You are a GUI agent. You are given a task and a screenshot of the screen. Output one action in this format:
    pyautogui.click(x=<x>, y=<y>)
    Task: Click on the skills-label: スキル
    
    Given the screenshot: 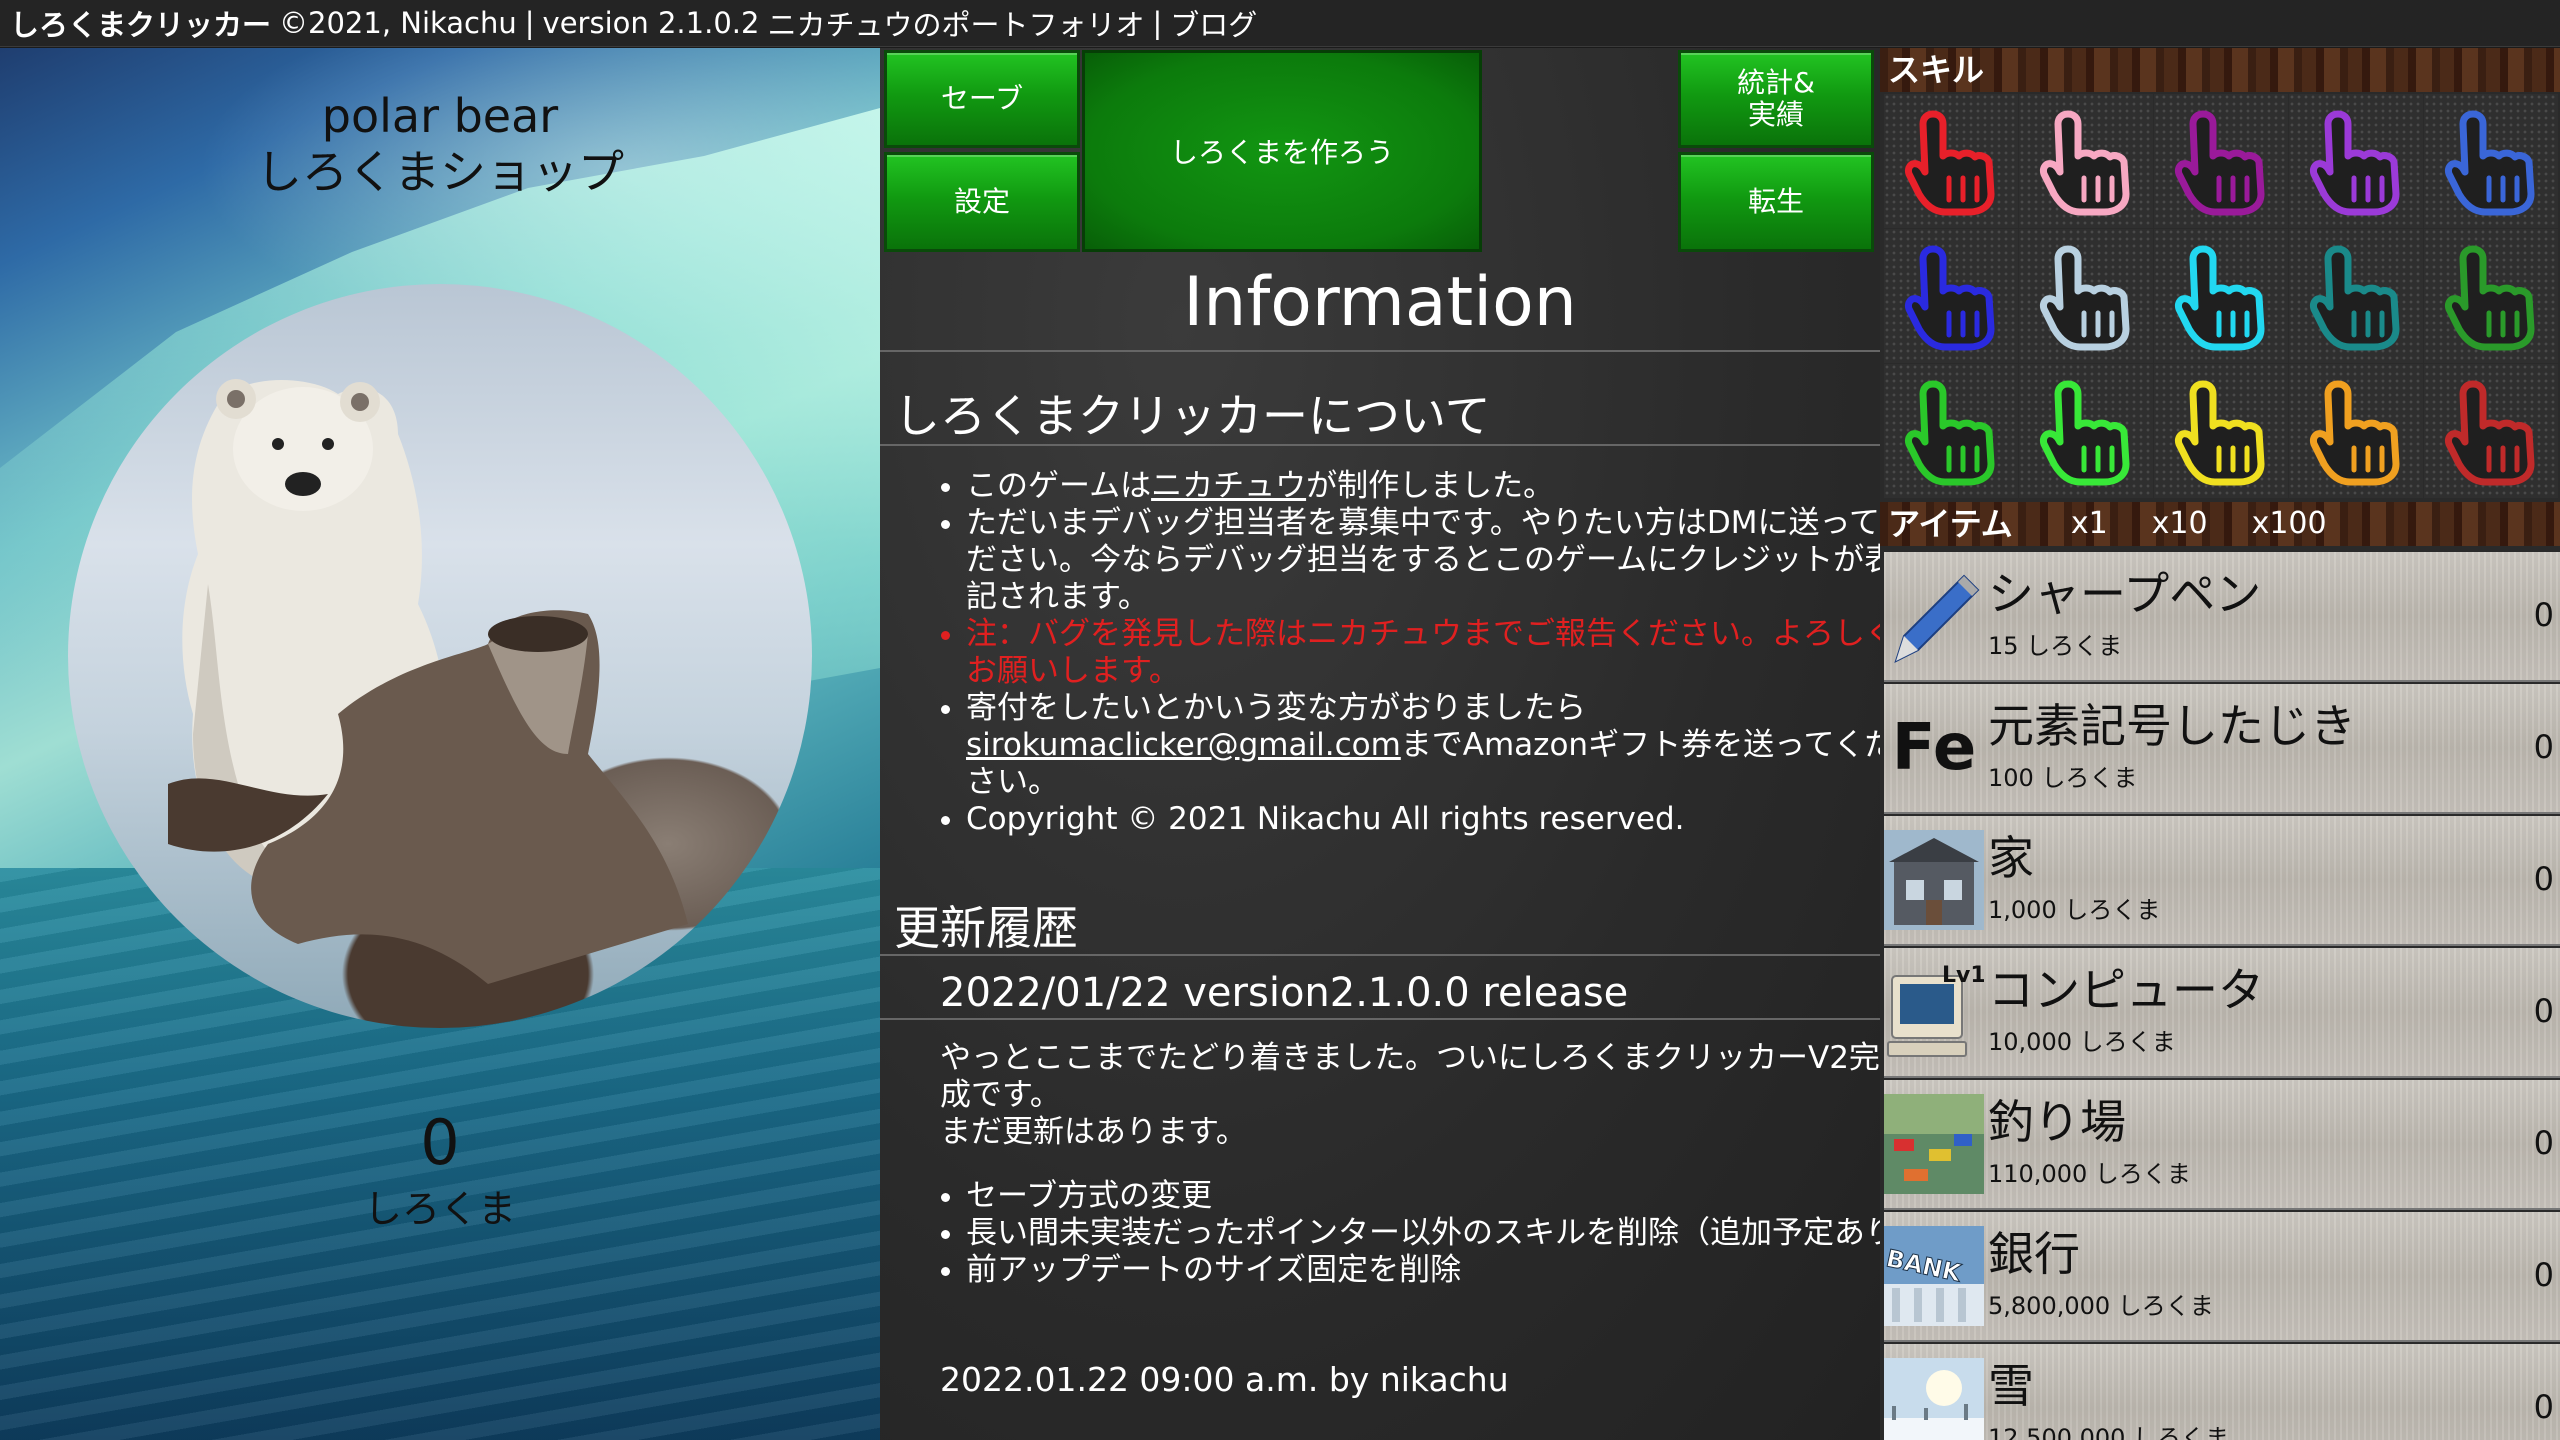 What is the action you would take?
    pyautogui.click(x=1936, y=70)
    